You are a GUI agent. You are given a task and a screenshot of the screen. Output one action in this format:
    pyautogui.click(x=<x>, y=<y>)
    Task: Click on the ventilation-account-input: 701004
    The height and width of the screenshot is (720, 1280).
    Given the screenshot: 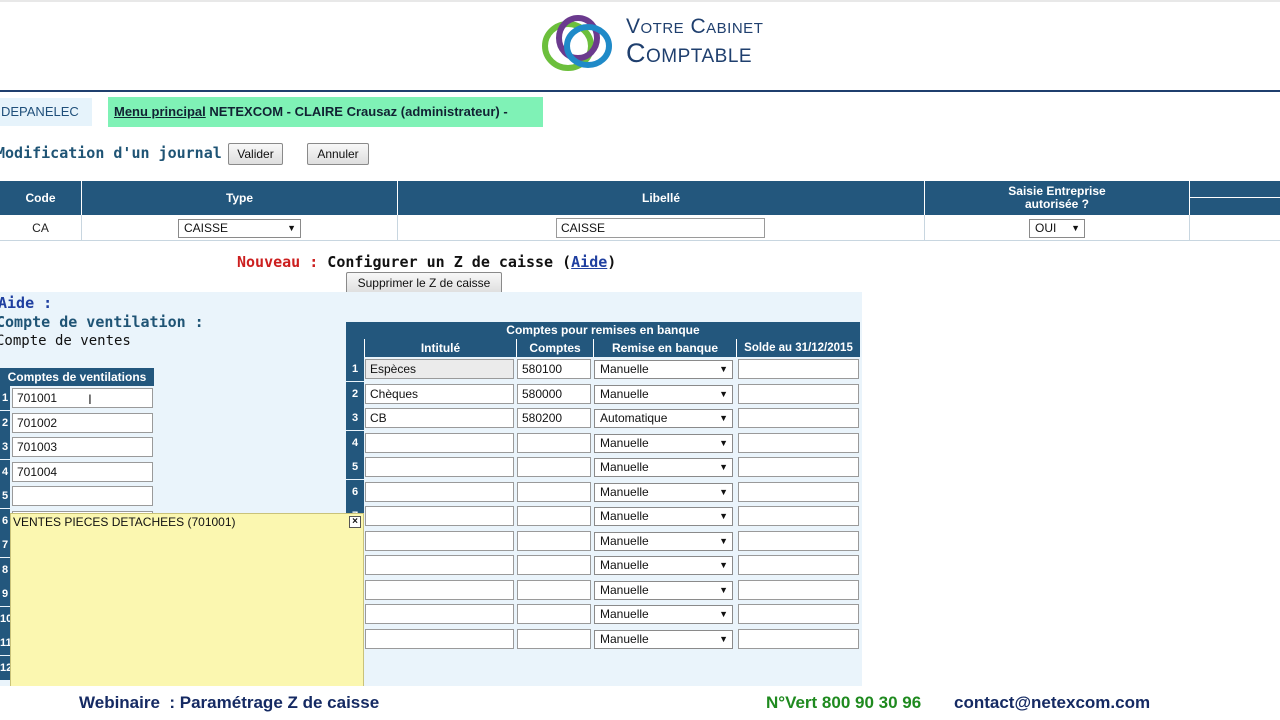 What is the action you would take?
    pyautogui.click(x=82, y=471)
    